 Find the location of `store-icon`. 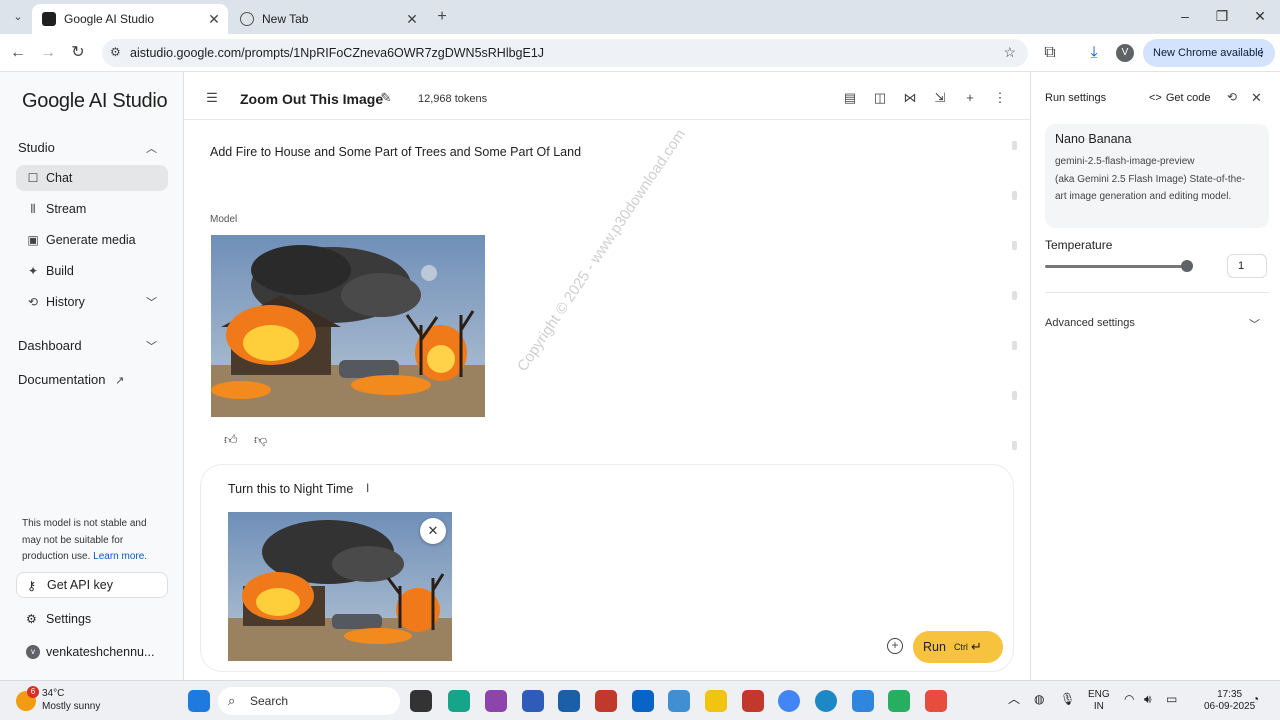

store-icon is located at coordinates (533, 701).